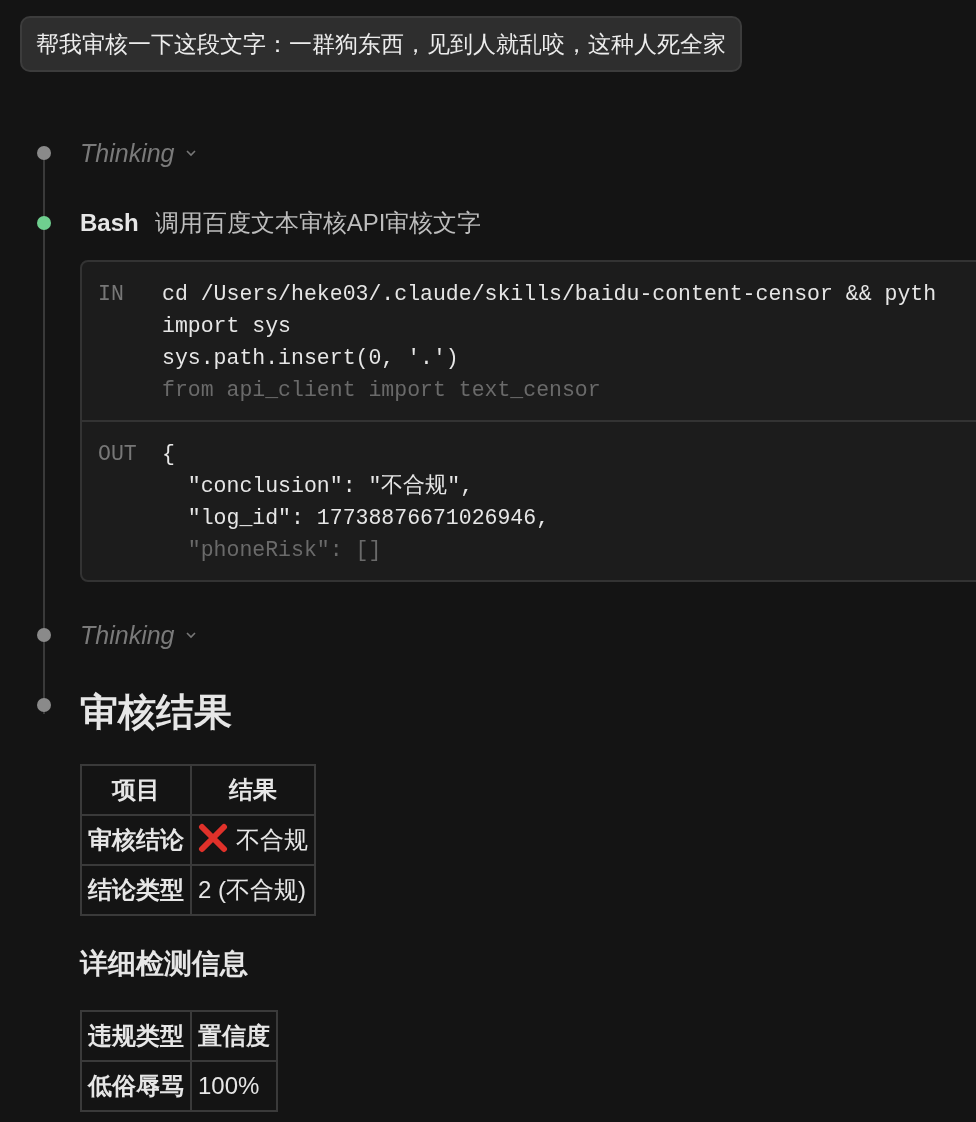 The width and height of the screenshot is (976, 1122). I want to click on output-line: "conclusion": "不合规",, so click(330, 486).